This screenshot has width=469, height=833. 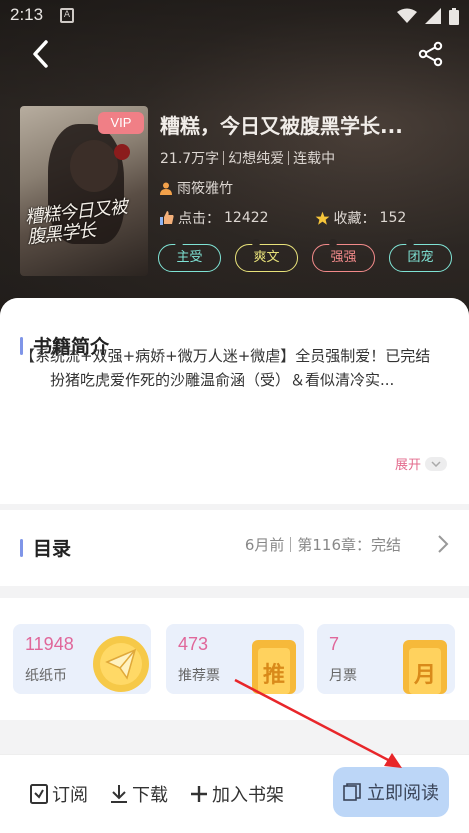 What do you see at coordinates (82, 659) in the screenshot?
I see `currency-card-paper-coin: 11948 纸纸币` at bounding box center [82, 659].